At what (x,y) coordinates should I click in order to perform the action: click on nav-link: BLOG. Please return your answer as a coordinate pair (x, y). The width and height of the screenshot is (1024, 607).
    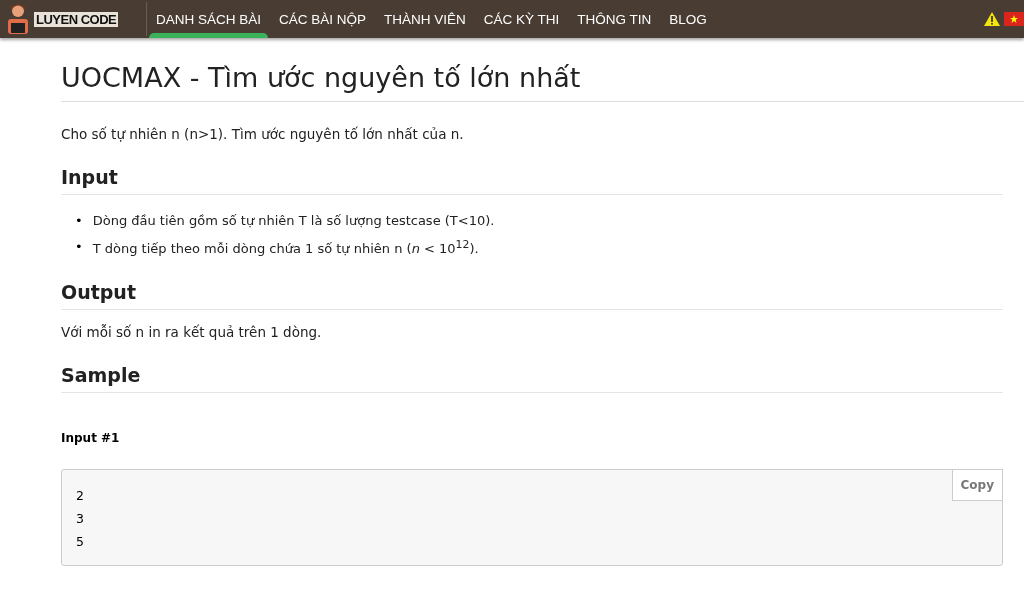
    Looking at the image, I should click on (688, 19).